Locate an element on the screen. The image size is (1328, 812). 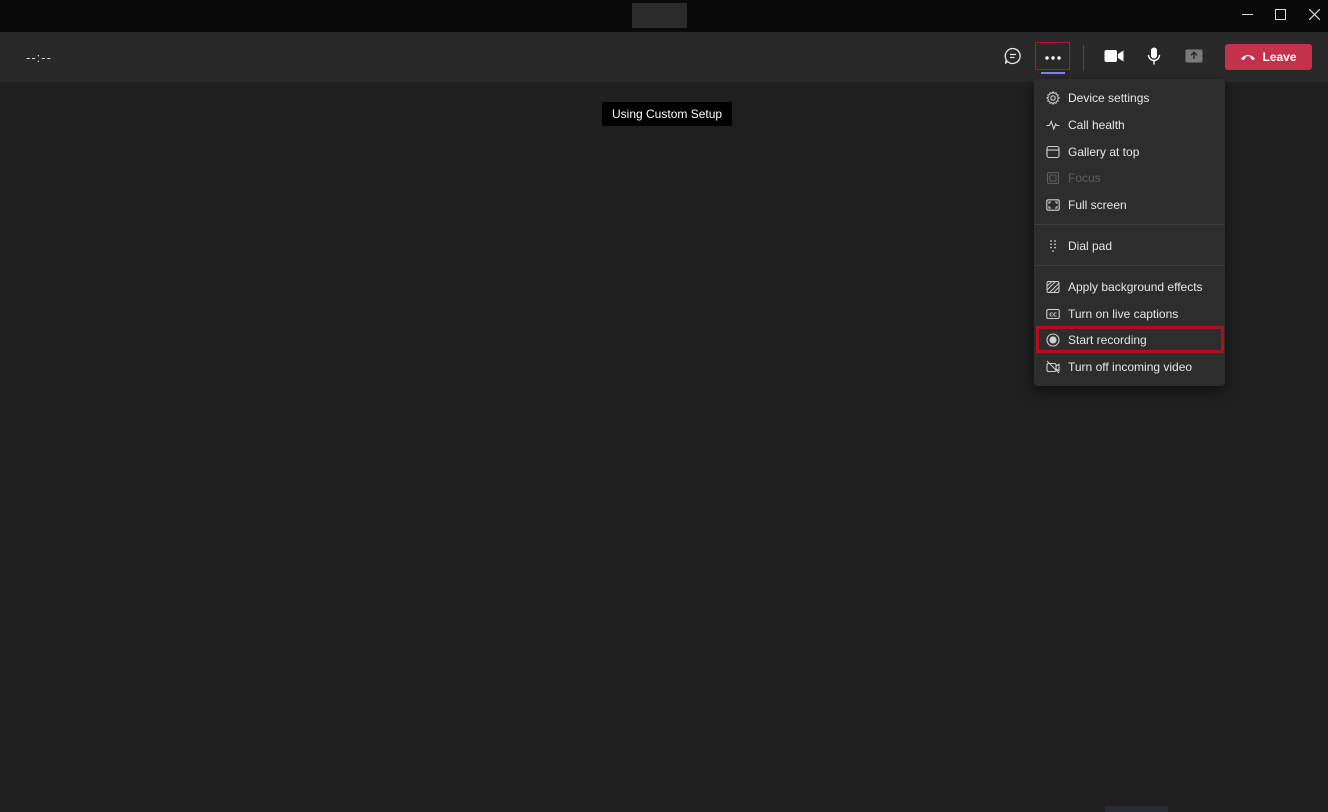
custom-setup-tooltip: Using Custom Setup is located at coordinates (667, 114).